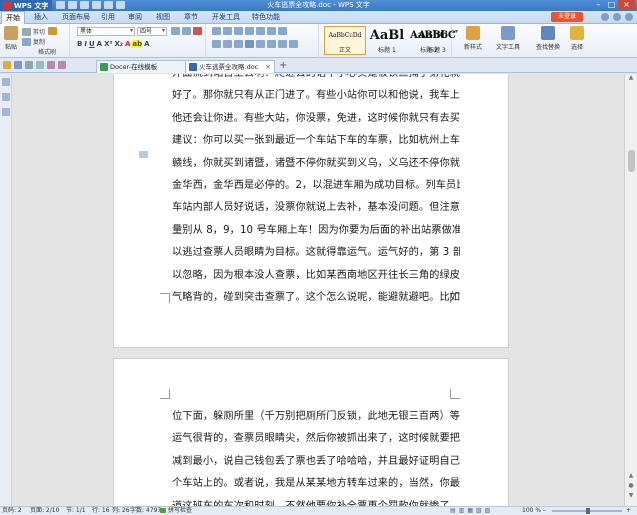  Describe the element at coordinates (271, 31) in the screenshot. I see `sort-icon` at that location.